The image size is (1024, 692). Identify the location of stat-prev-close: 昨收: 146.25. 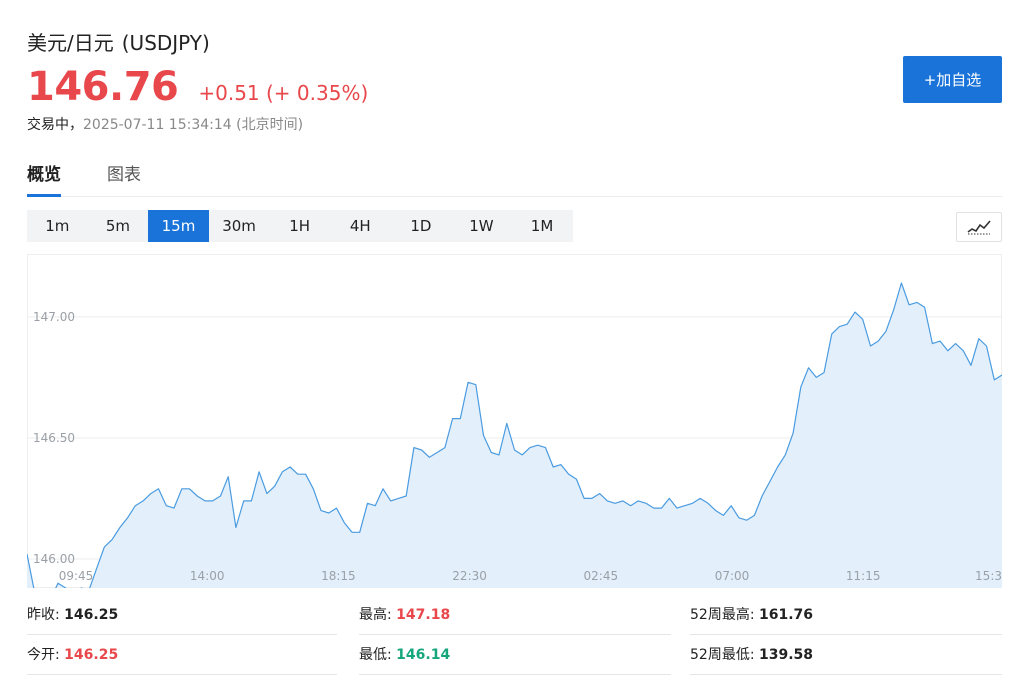
(182, 616).